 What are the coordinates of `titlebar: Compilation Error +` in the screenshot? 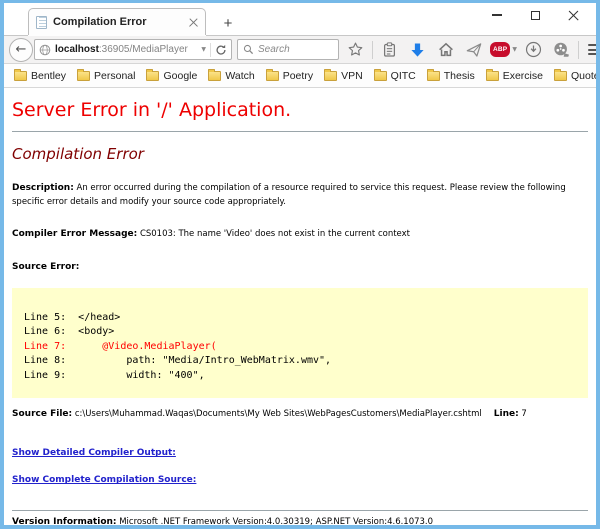 It's located at (300, 19).